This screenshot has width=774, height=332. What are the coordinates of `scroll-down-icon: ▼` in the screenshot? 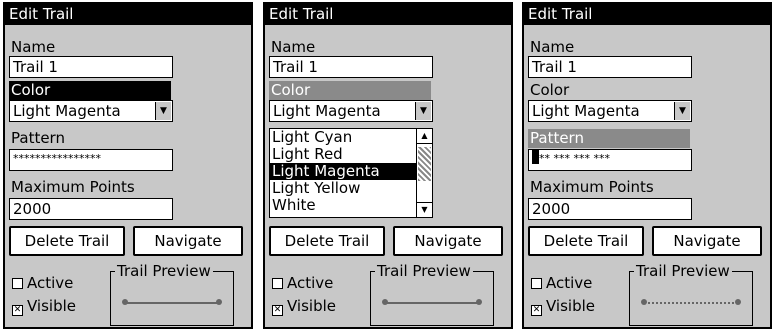 It's located at (424, 209).